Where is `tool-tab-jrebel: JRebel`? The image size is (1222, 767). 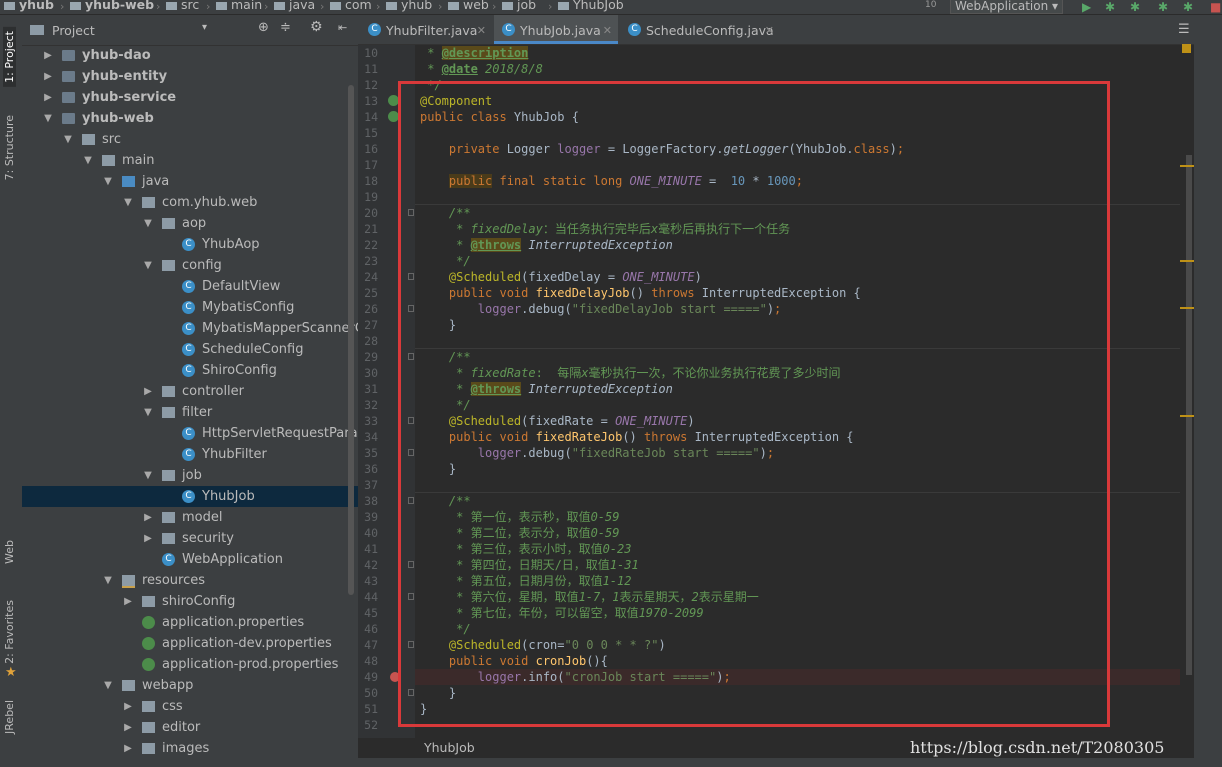
tool-tab-jrebel: JRebel is located at coordinates (9, 717).